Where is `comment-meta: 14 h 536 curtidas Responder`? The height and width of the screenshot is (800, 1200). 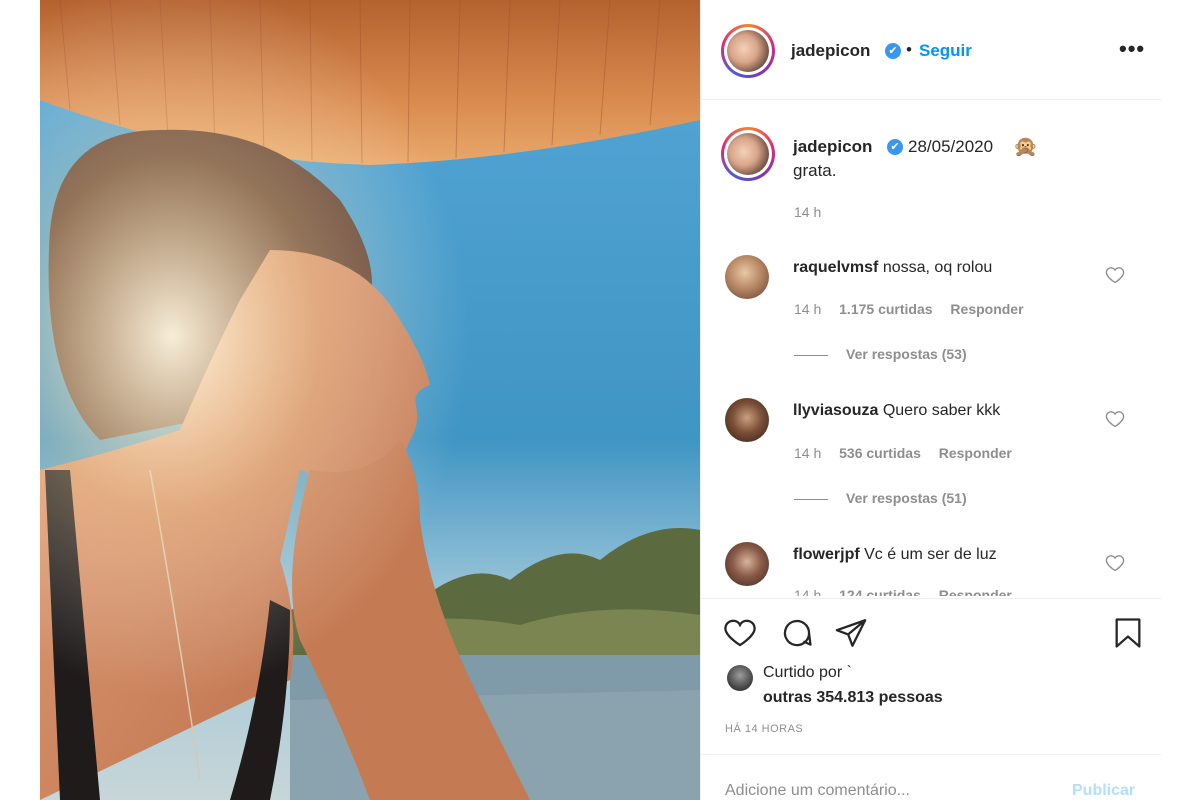
comment-meta: 14 h 536 curtidas Responder is located at coordinates (910, 453).